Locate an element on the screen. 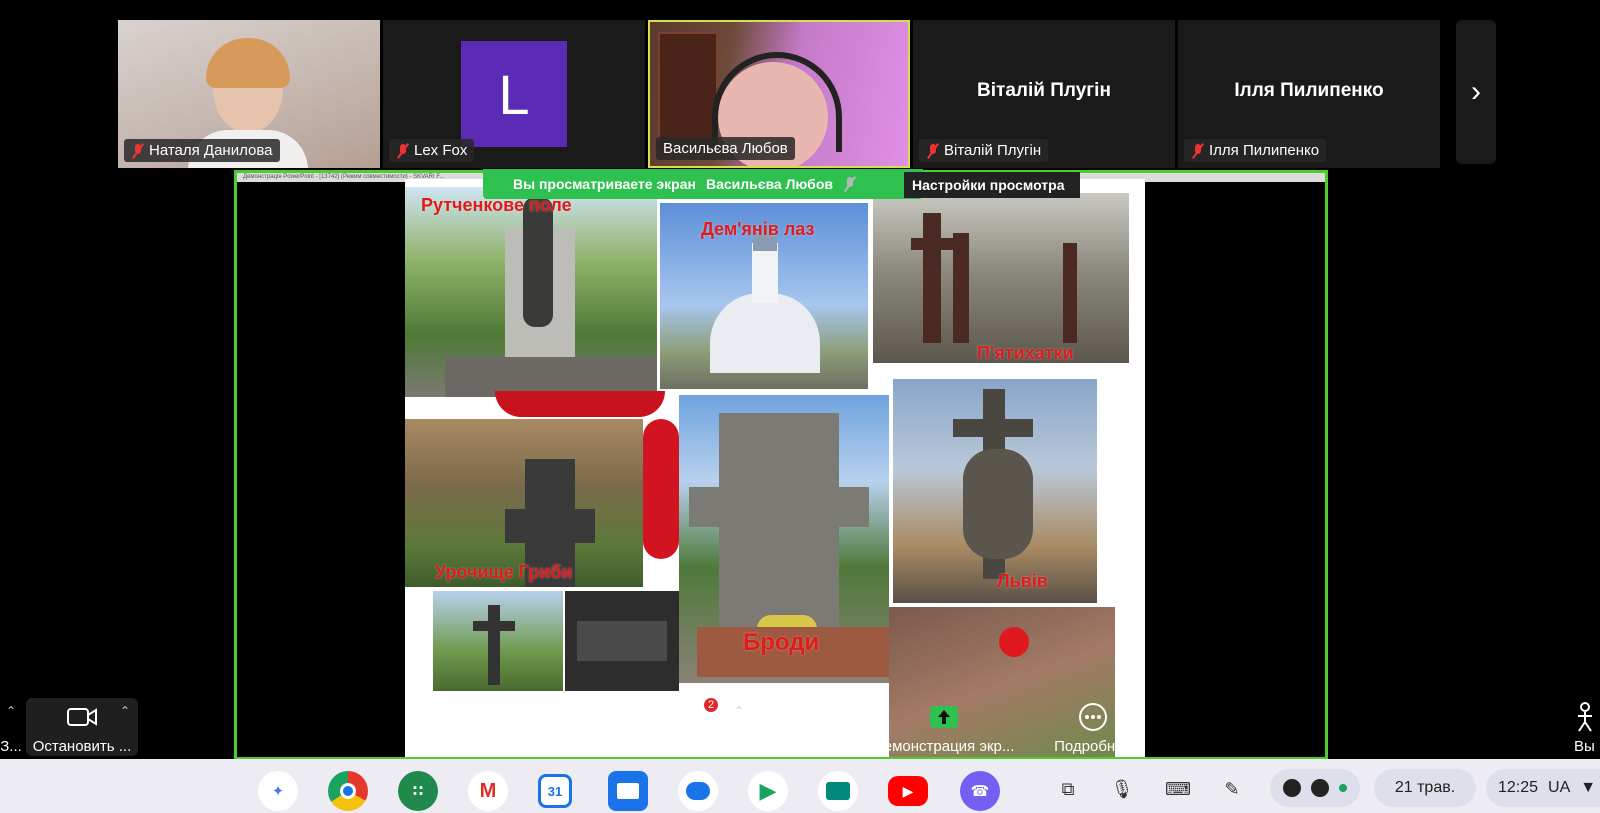 The width and height of the screenshot is (1600, 813). caption-hryby: Урочище Гриби is located at coordinates (504, 572).